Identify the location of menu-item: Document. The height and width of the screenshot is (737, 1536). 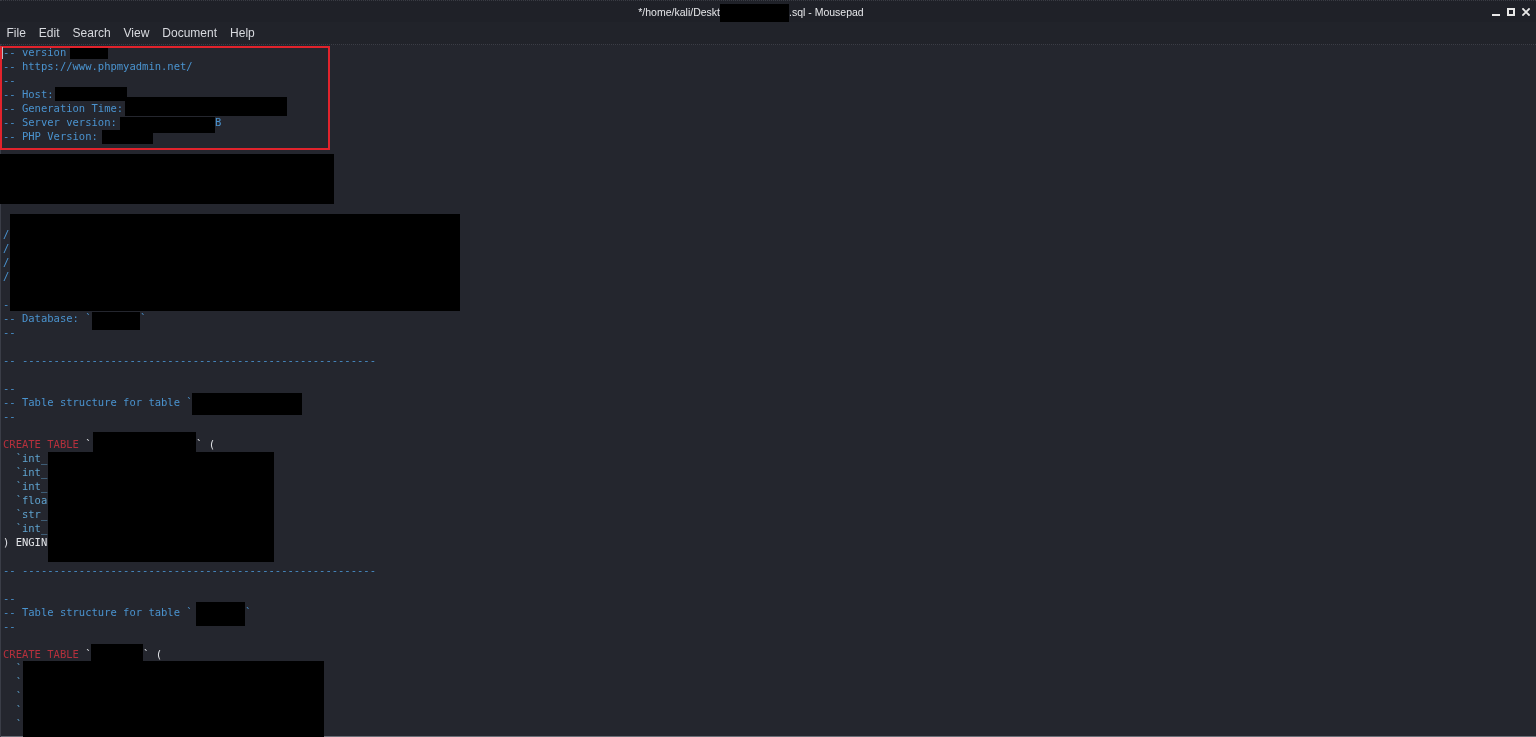
(189, 33).